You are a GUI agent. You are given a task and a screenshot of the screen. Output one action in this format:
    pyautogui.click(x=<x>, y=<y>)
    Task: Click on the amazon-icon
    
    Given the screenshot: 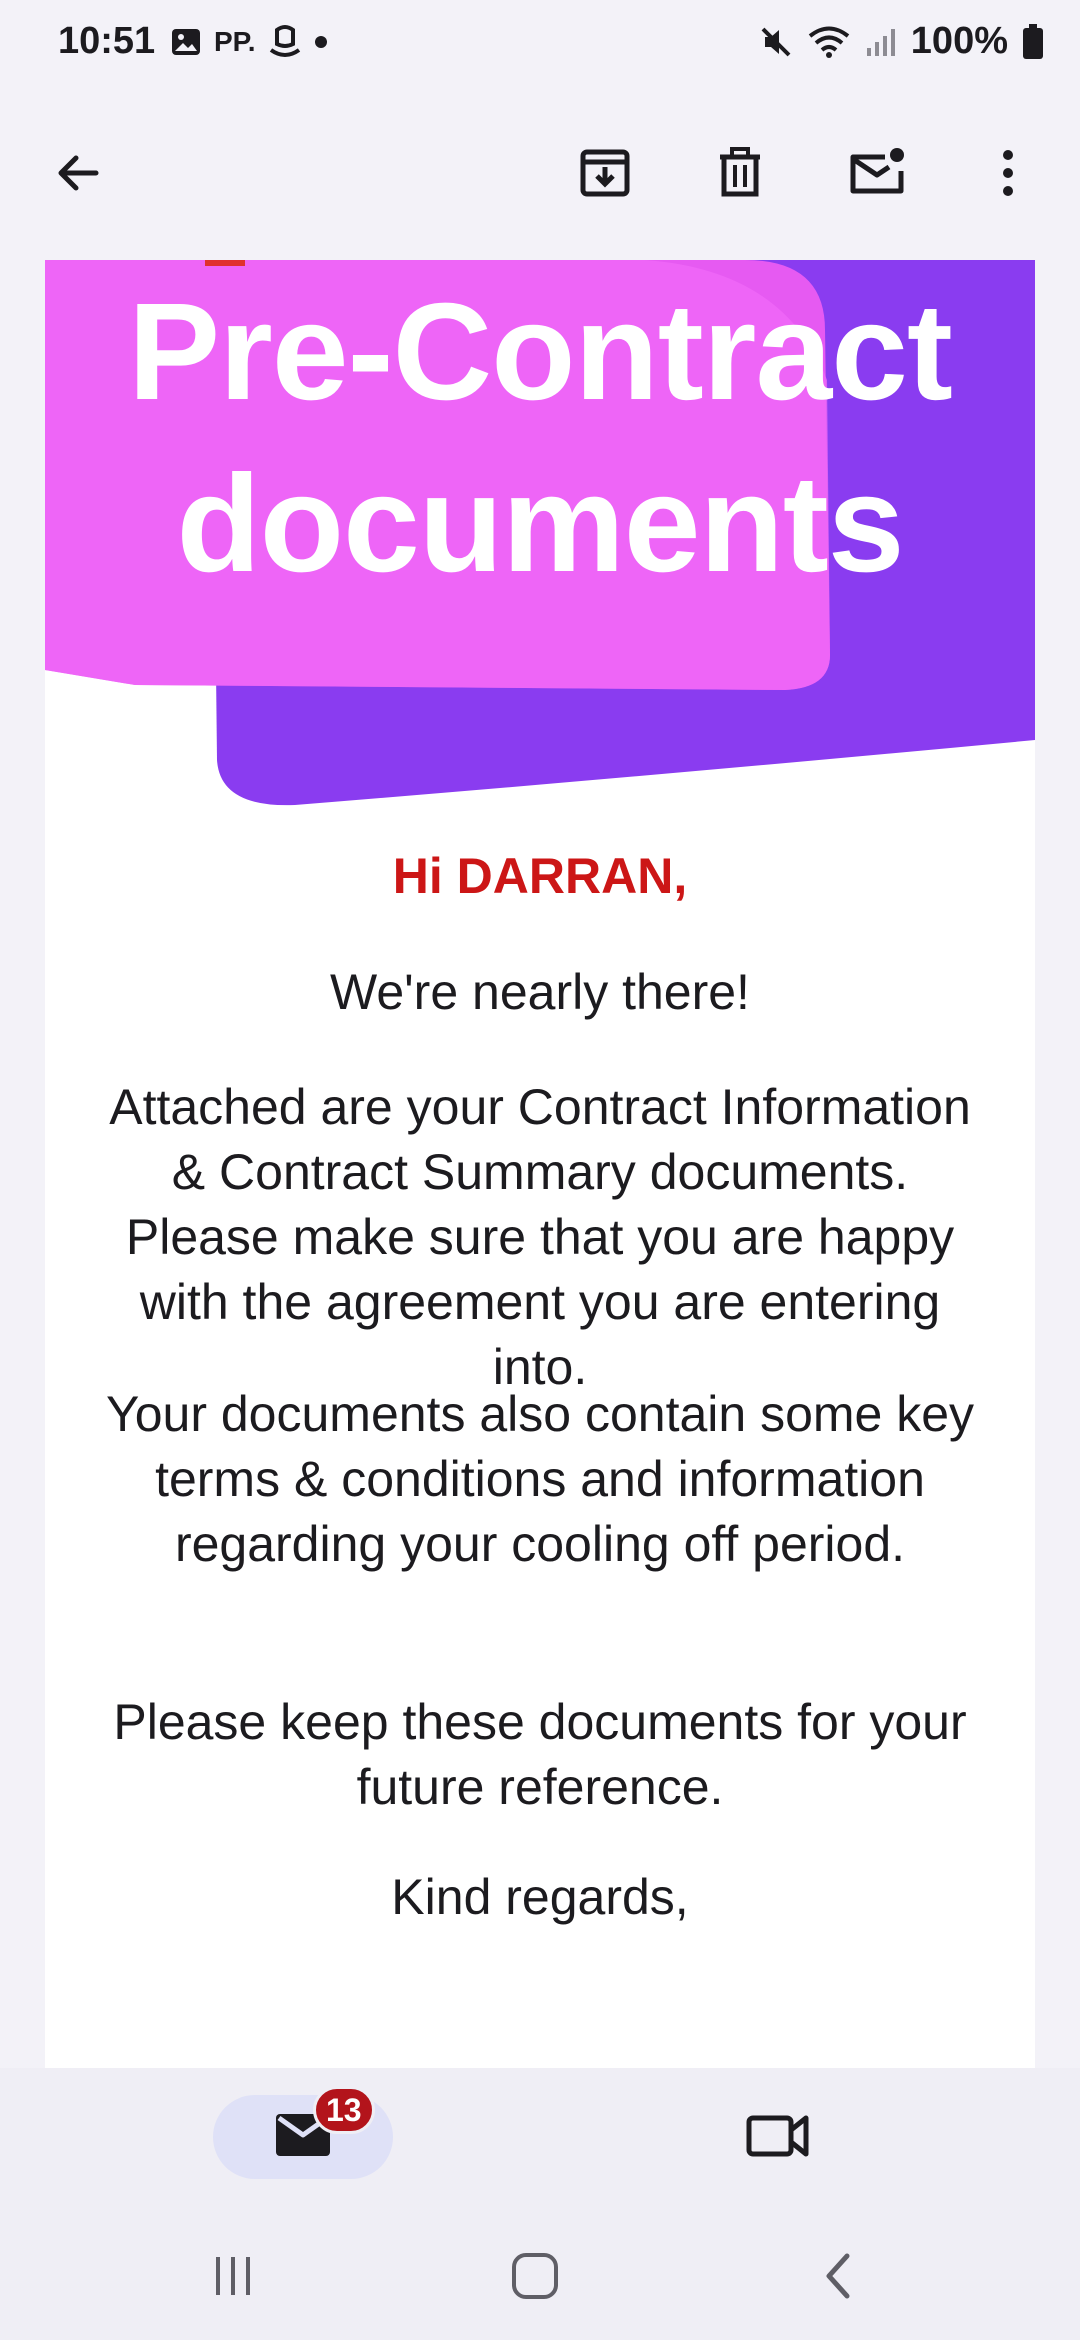 What is the action you would take?
    pyautogui.click(x=285, y=42)
    